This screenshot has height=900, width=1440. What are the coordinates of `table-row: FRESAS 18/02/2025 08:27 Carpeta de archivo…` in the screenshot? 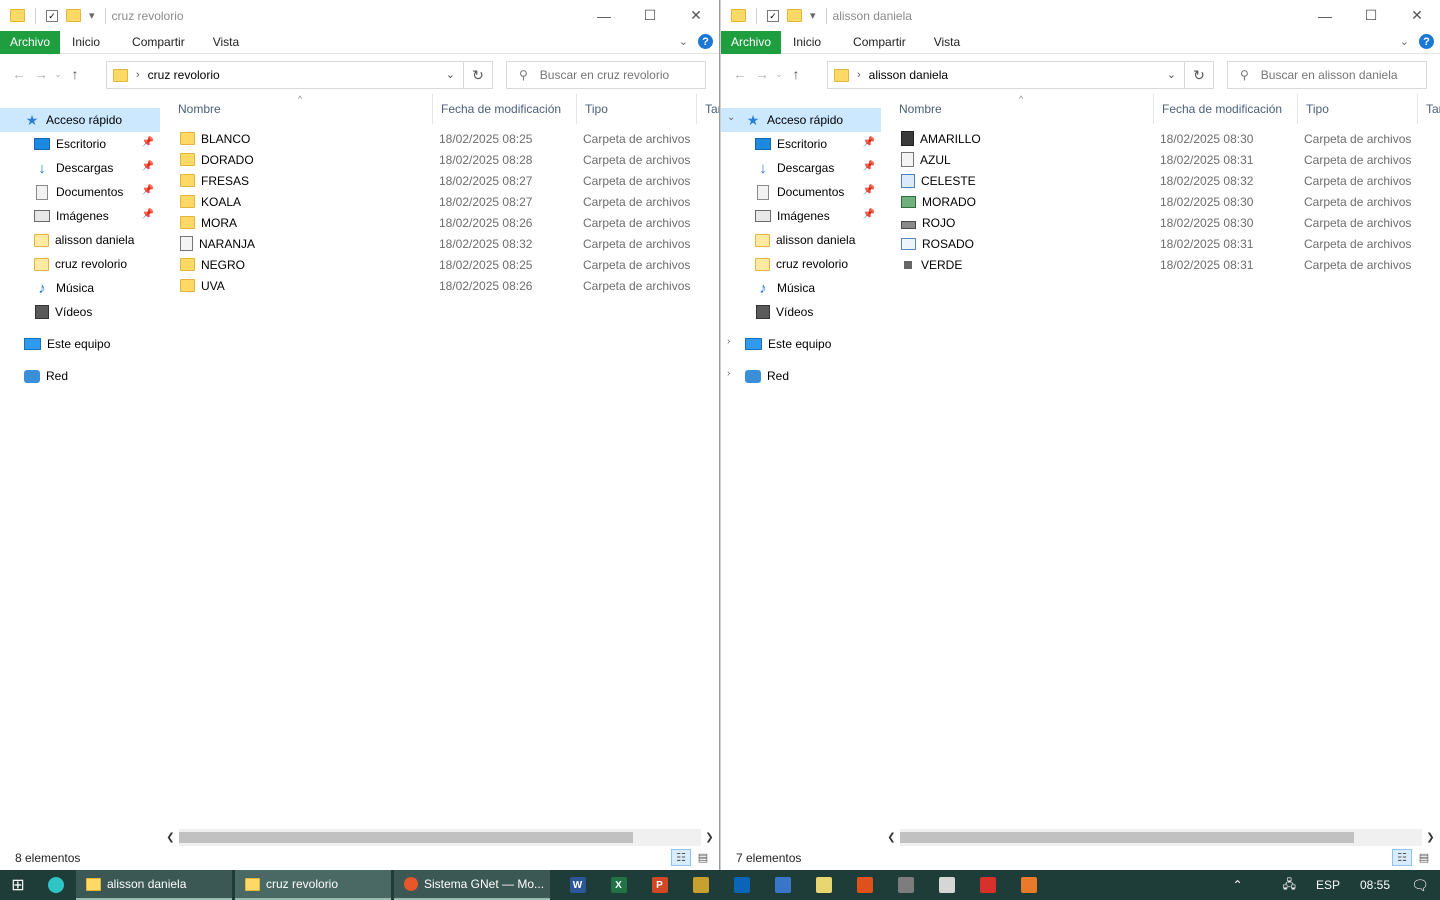 It's located at (444, 180).